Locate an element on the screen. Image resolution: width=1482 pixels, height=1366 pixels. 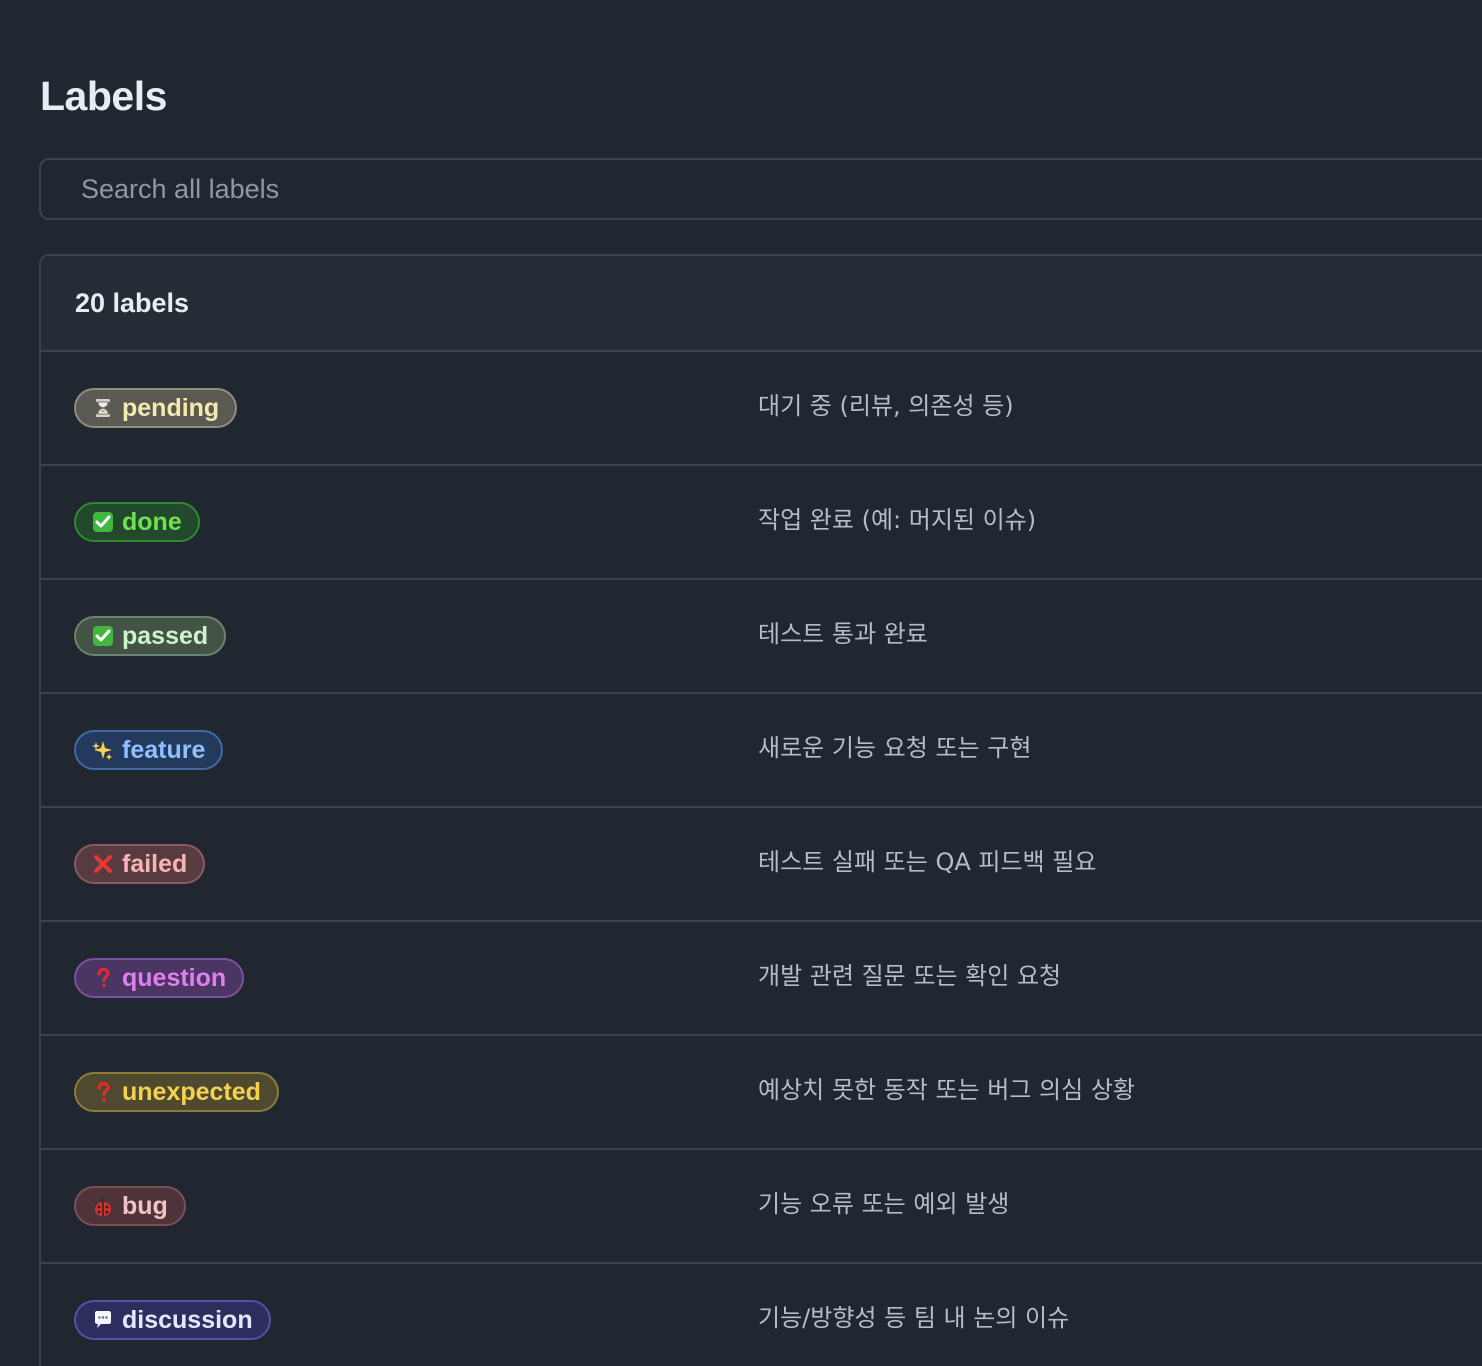
label-name: pending is located at coordinates (171, 407).